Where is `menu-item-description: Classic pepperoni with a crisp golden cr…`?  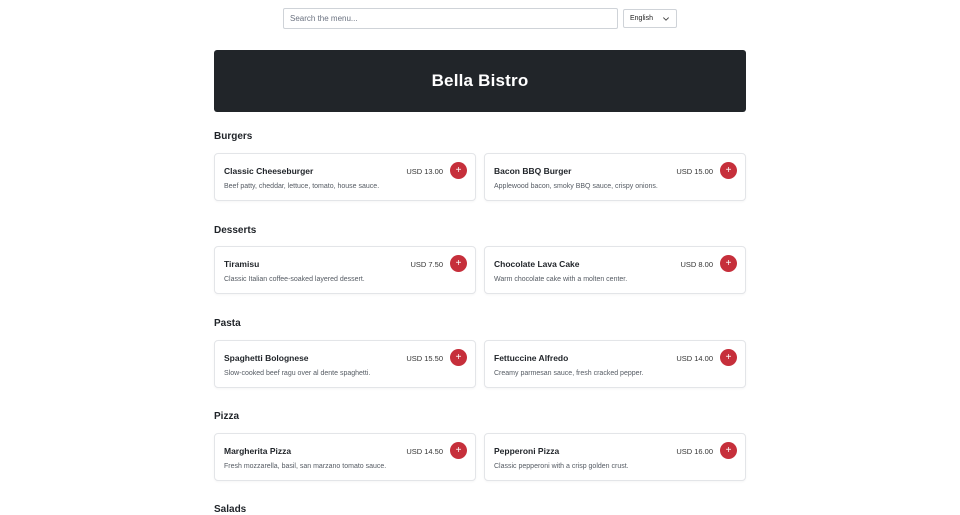
menu-item-description: Classic pepperoni with a crisp golden cr… is located at coordinates (561, 466).